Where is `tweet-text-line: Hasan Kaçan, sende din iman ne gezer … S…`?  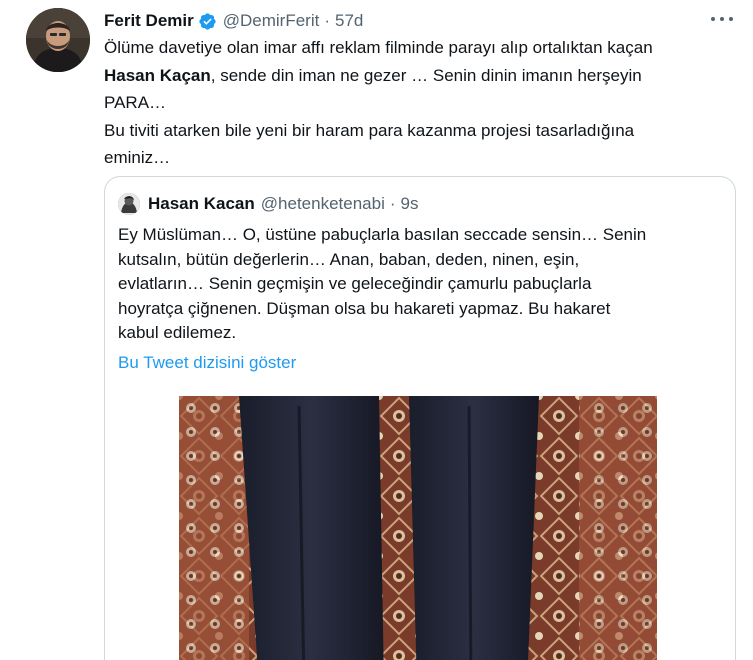
tweet-text-line: Hasan Kaçan, sende din iman ne gezer … S… is located at coordinates (414, 76).